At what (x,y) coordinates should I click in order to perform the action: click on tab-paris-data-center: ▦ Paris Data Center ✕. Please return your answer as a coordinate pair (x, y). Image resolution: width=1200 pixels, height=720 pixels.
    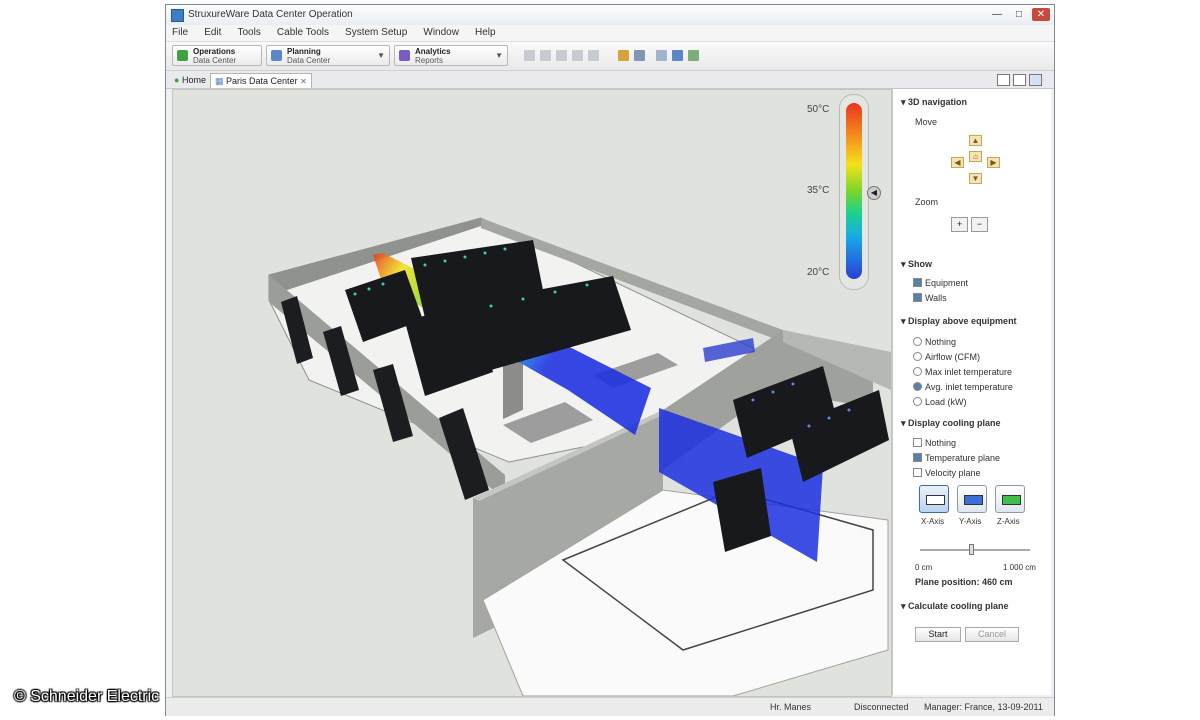
    Looking at the image, I should click on (261, 80).